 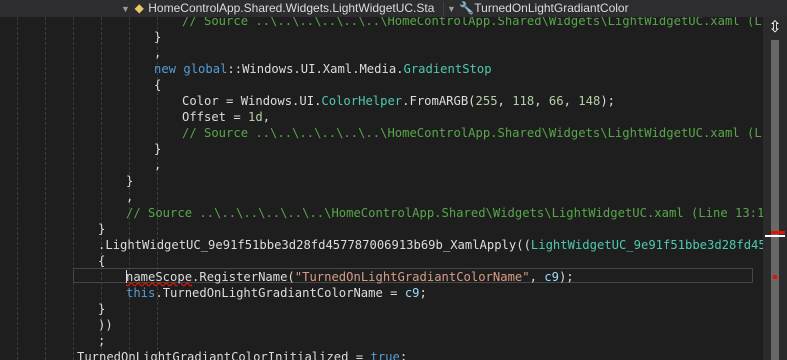 I want to click on member-dropdown: ▼ 🔧TurnedOnLightGradiantColor, so click(x=538, y=8).